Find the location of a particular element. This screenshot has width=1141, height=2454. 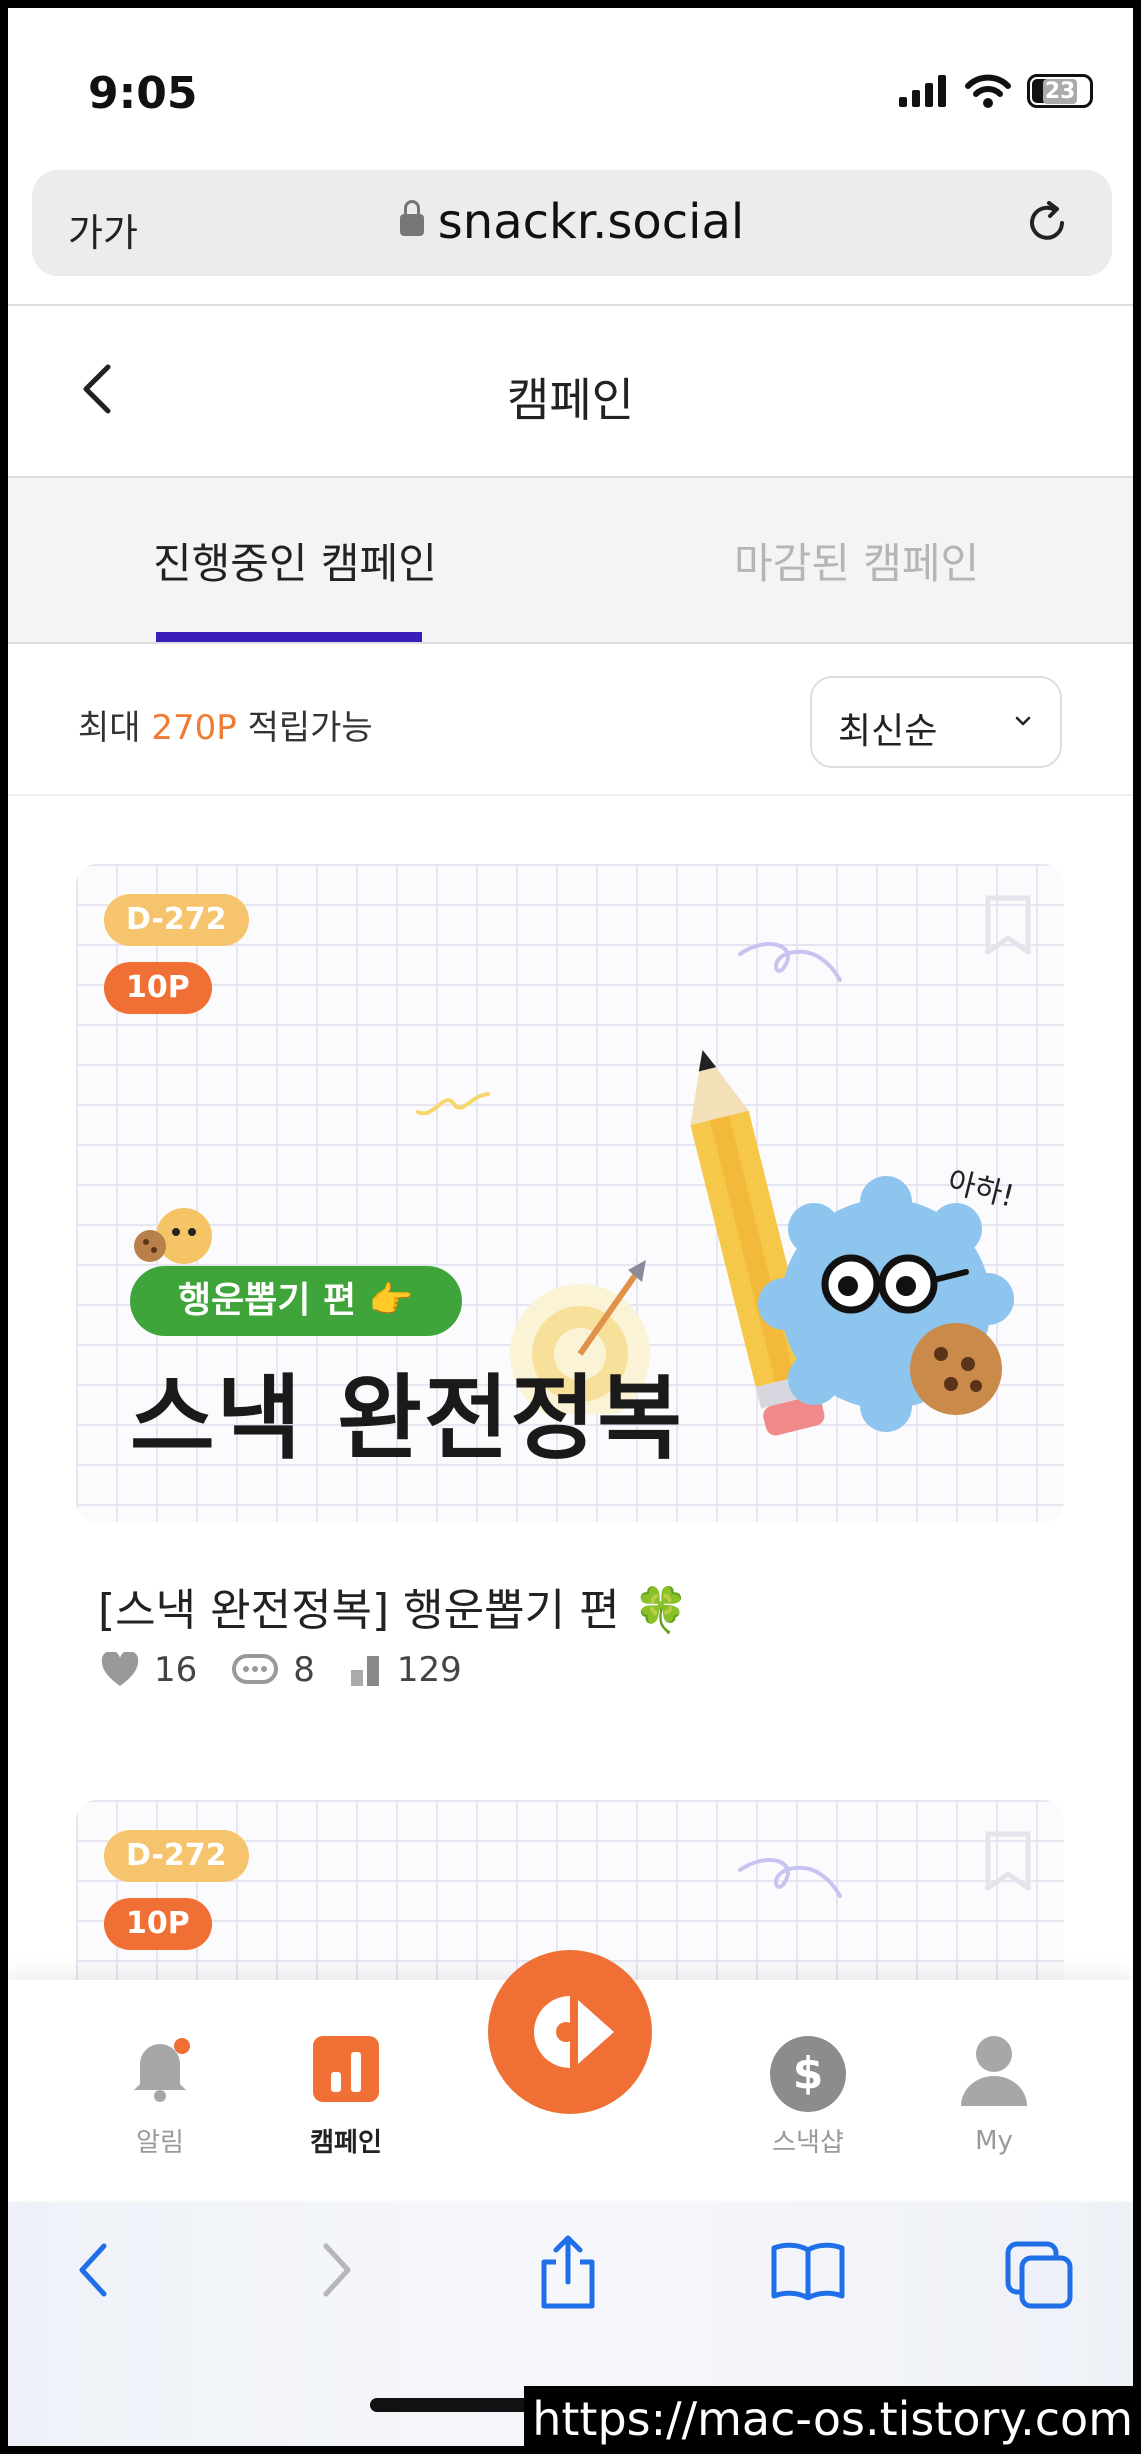

url-text: snackr.social is located at coordinates (591, 222).